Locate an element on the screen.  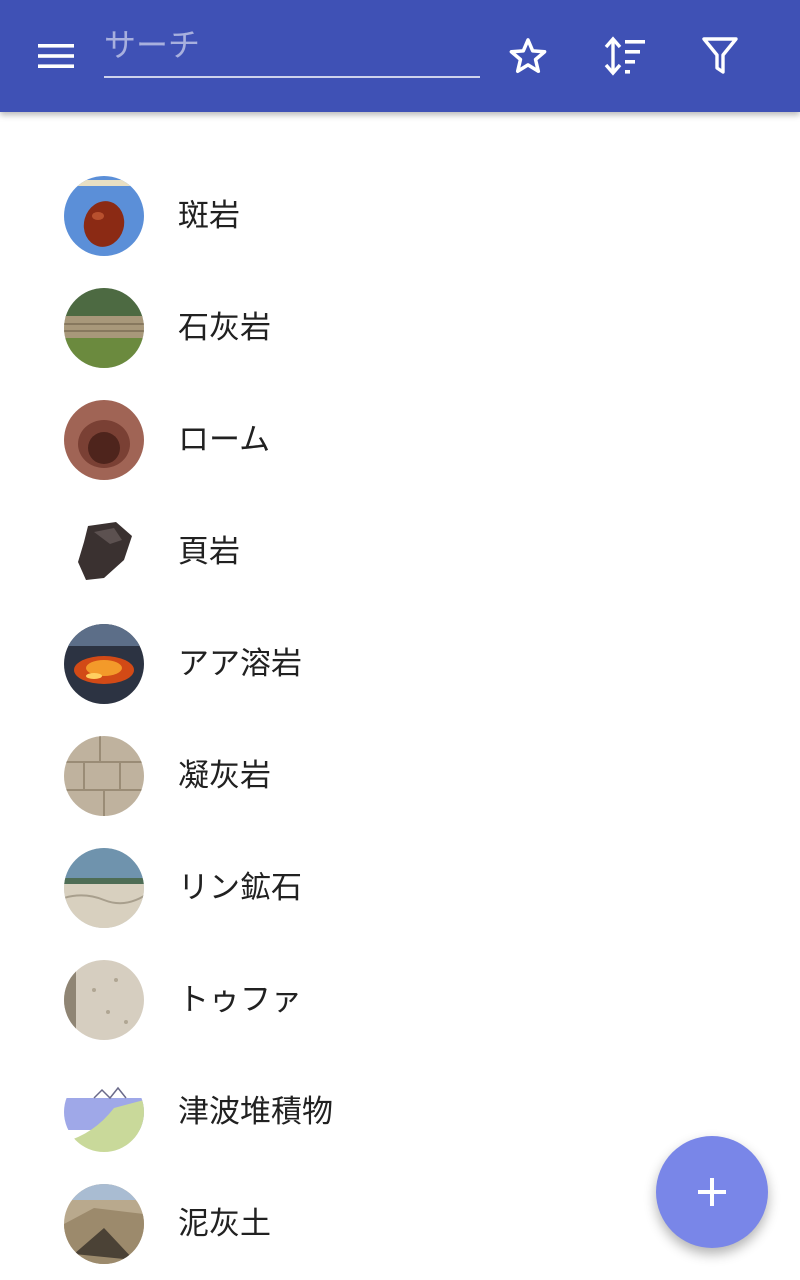
filter-icon is located at coordinates (720, 55).